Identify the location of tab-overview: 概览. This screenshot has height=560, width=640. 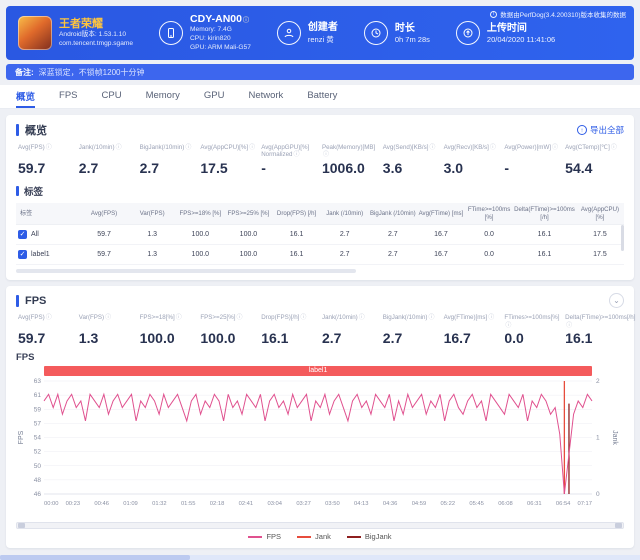
(26, 96).